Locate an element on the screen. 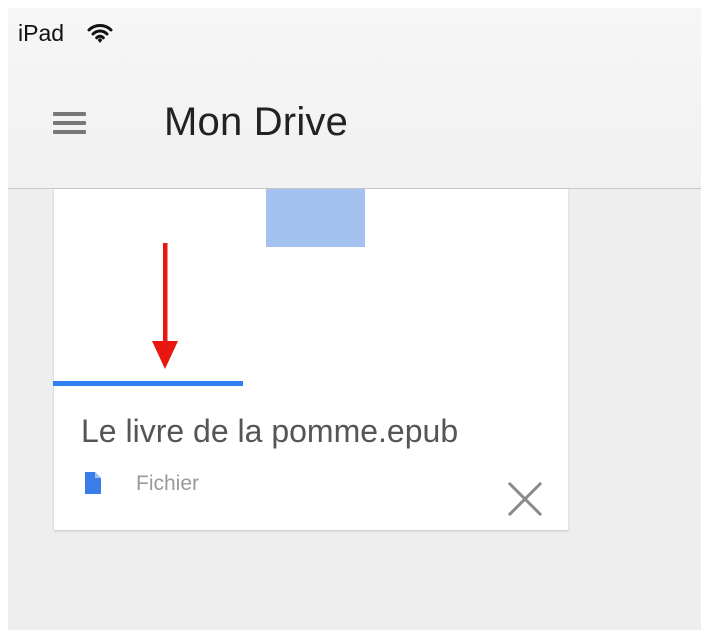 This screenshot has height=630, width=701. close-icon is located at coordinates (525, 499).